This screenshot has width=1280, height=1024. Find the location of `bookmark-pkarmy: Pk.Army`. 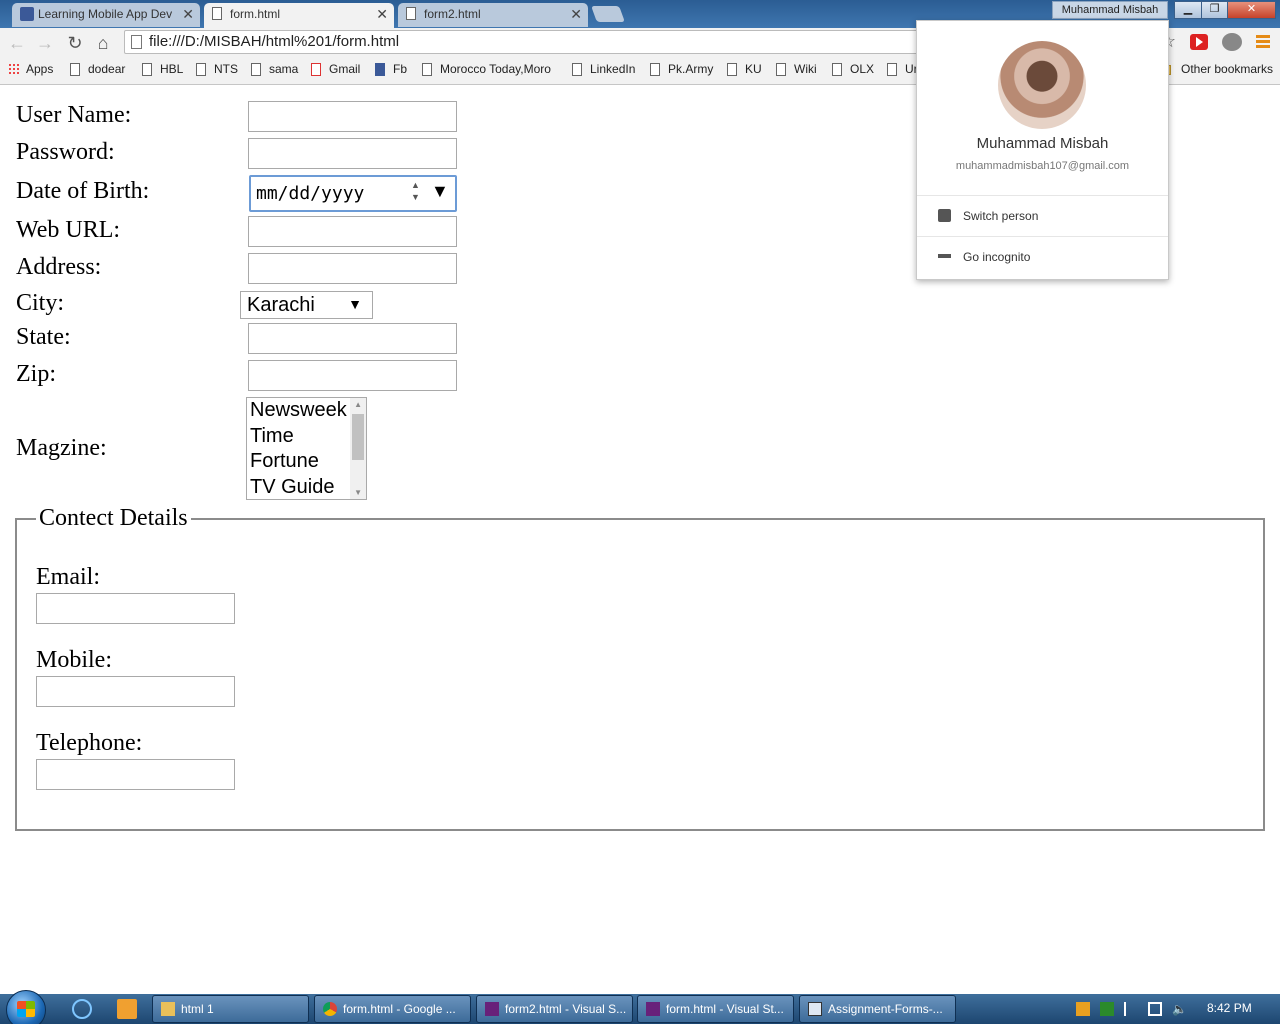

bookmark-pkarmy: Pk.Army is located at coordinates (681, 69).